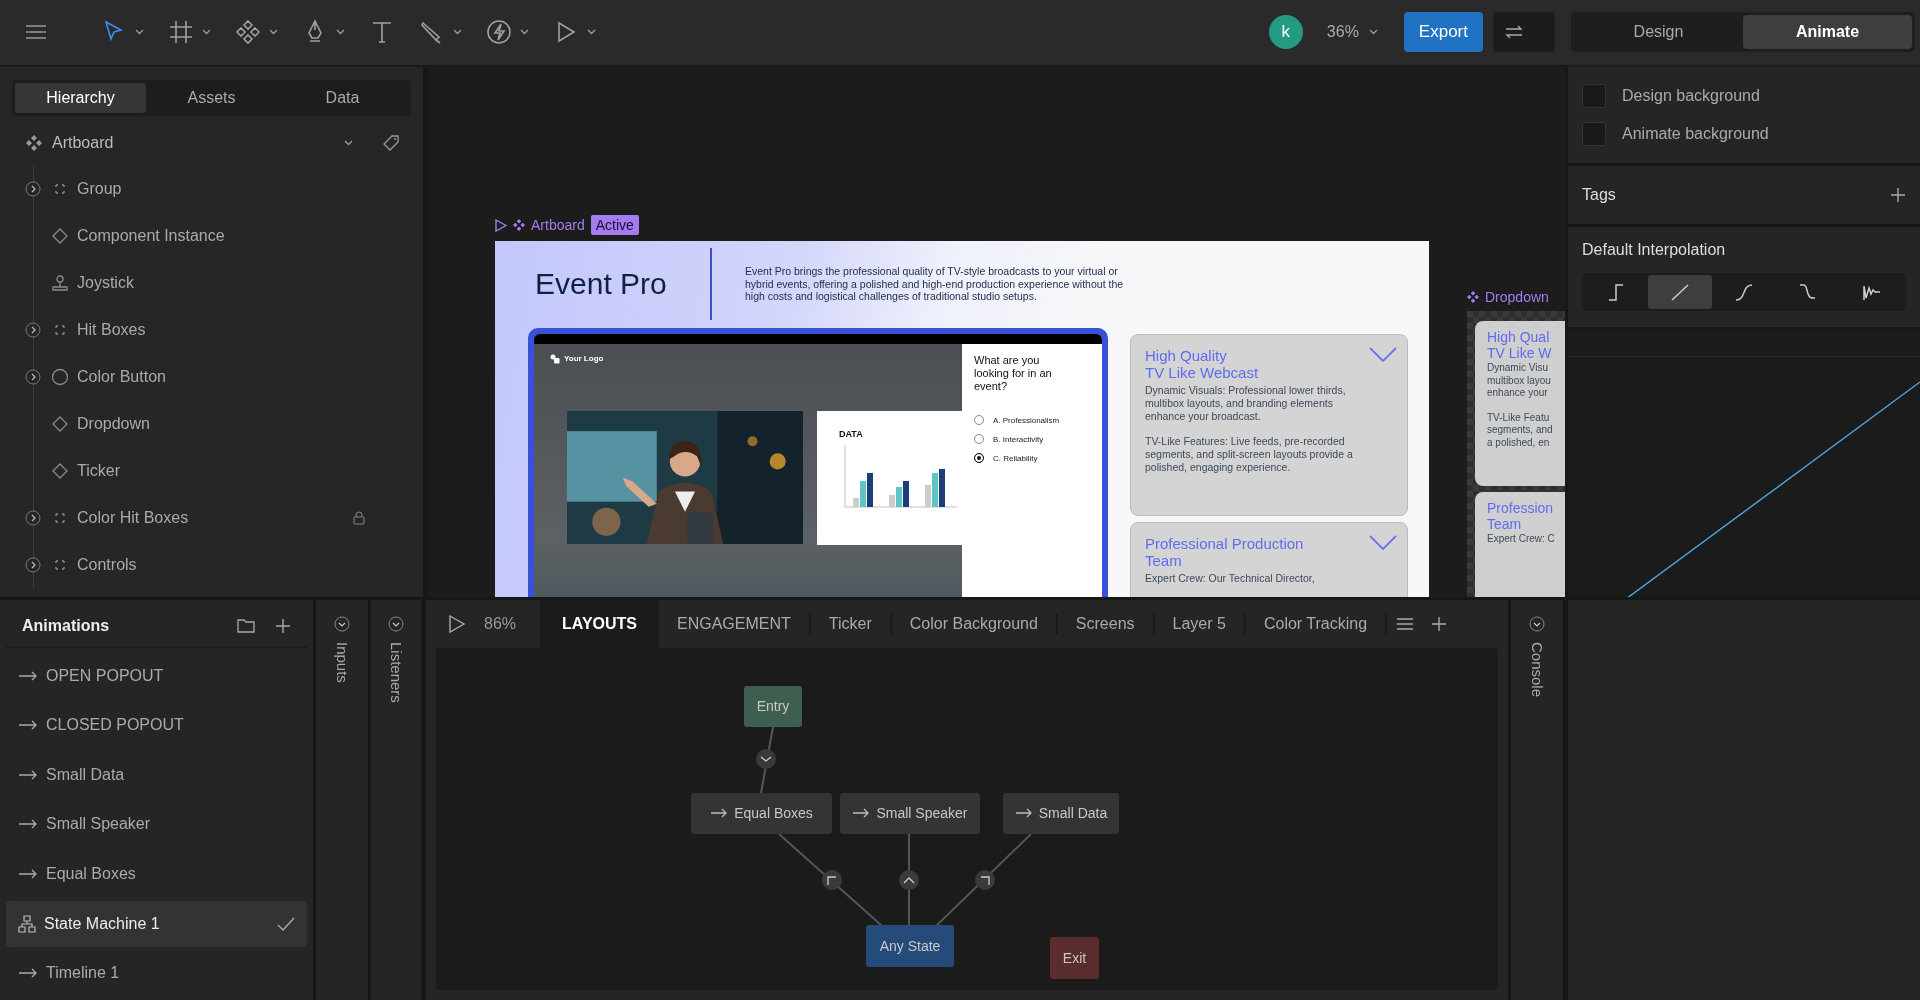 This screenshot has height=1000, width=1920. What do you see at coordinates (218, 377) in the screenshot?
I see `tree-item: Color Button` at bounding box center [218, 377].